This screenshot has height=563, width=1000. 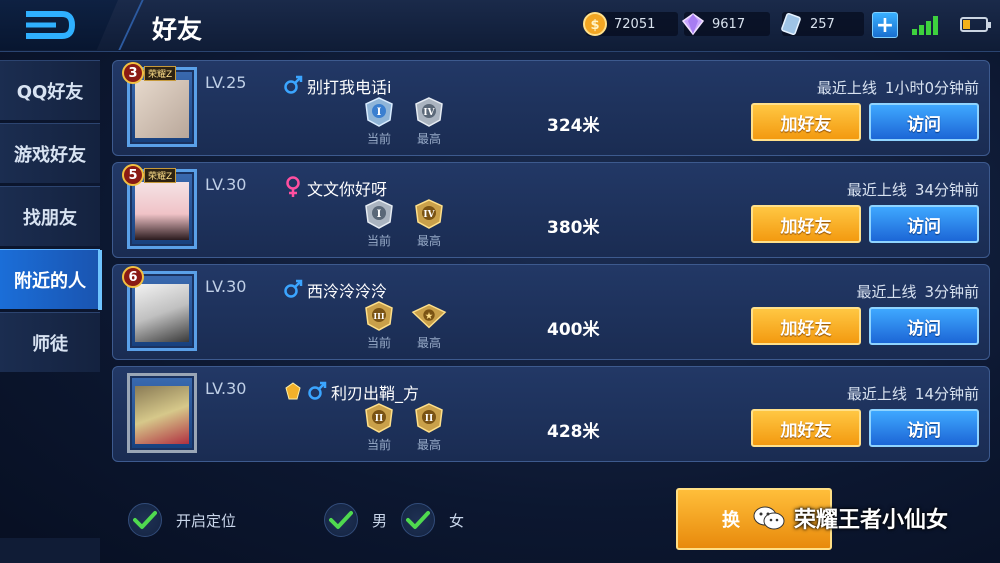 What do you see at coordinates (731, 520) in the screenshot?
I see `change-batch-label: 换` at bounding box center [731, 520].